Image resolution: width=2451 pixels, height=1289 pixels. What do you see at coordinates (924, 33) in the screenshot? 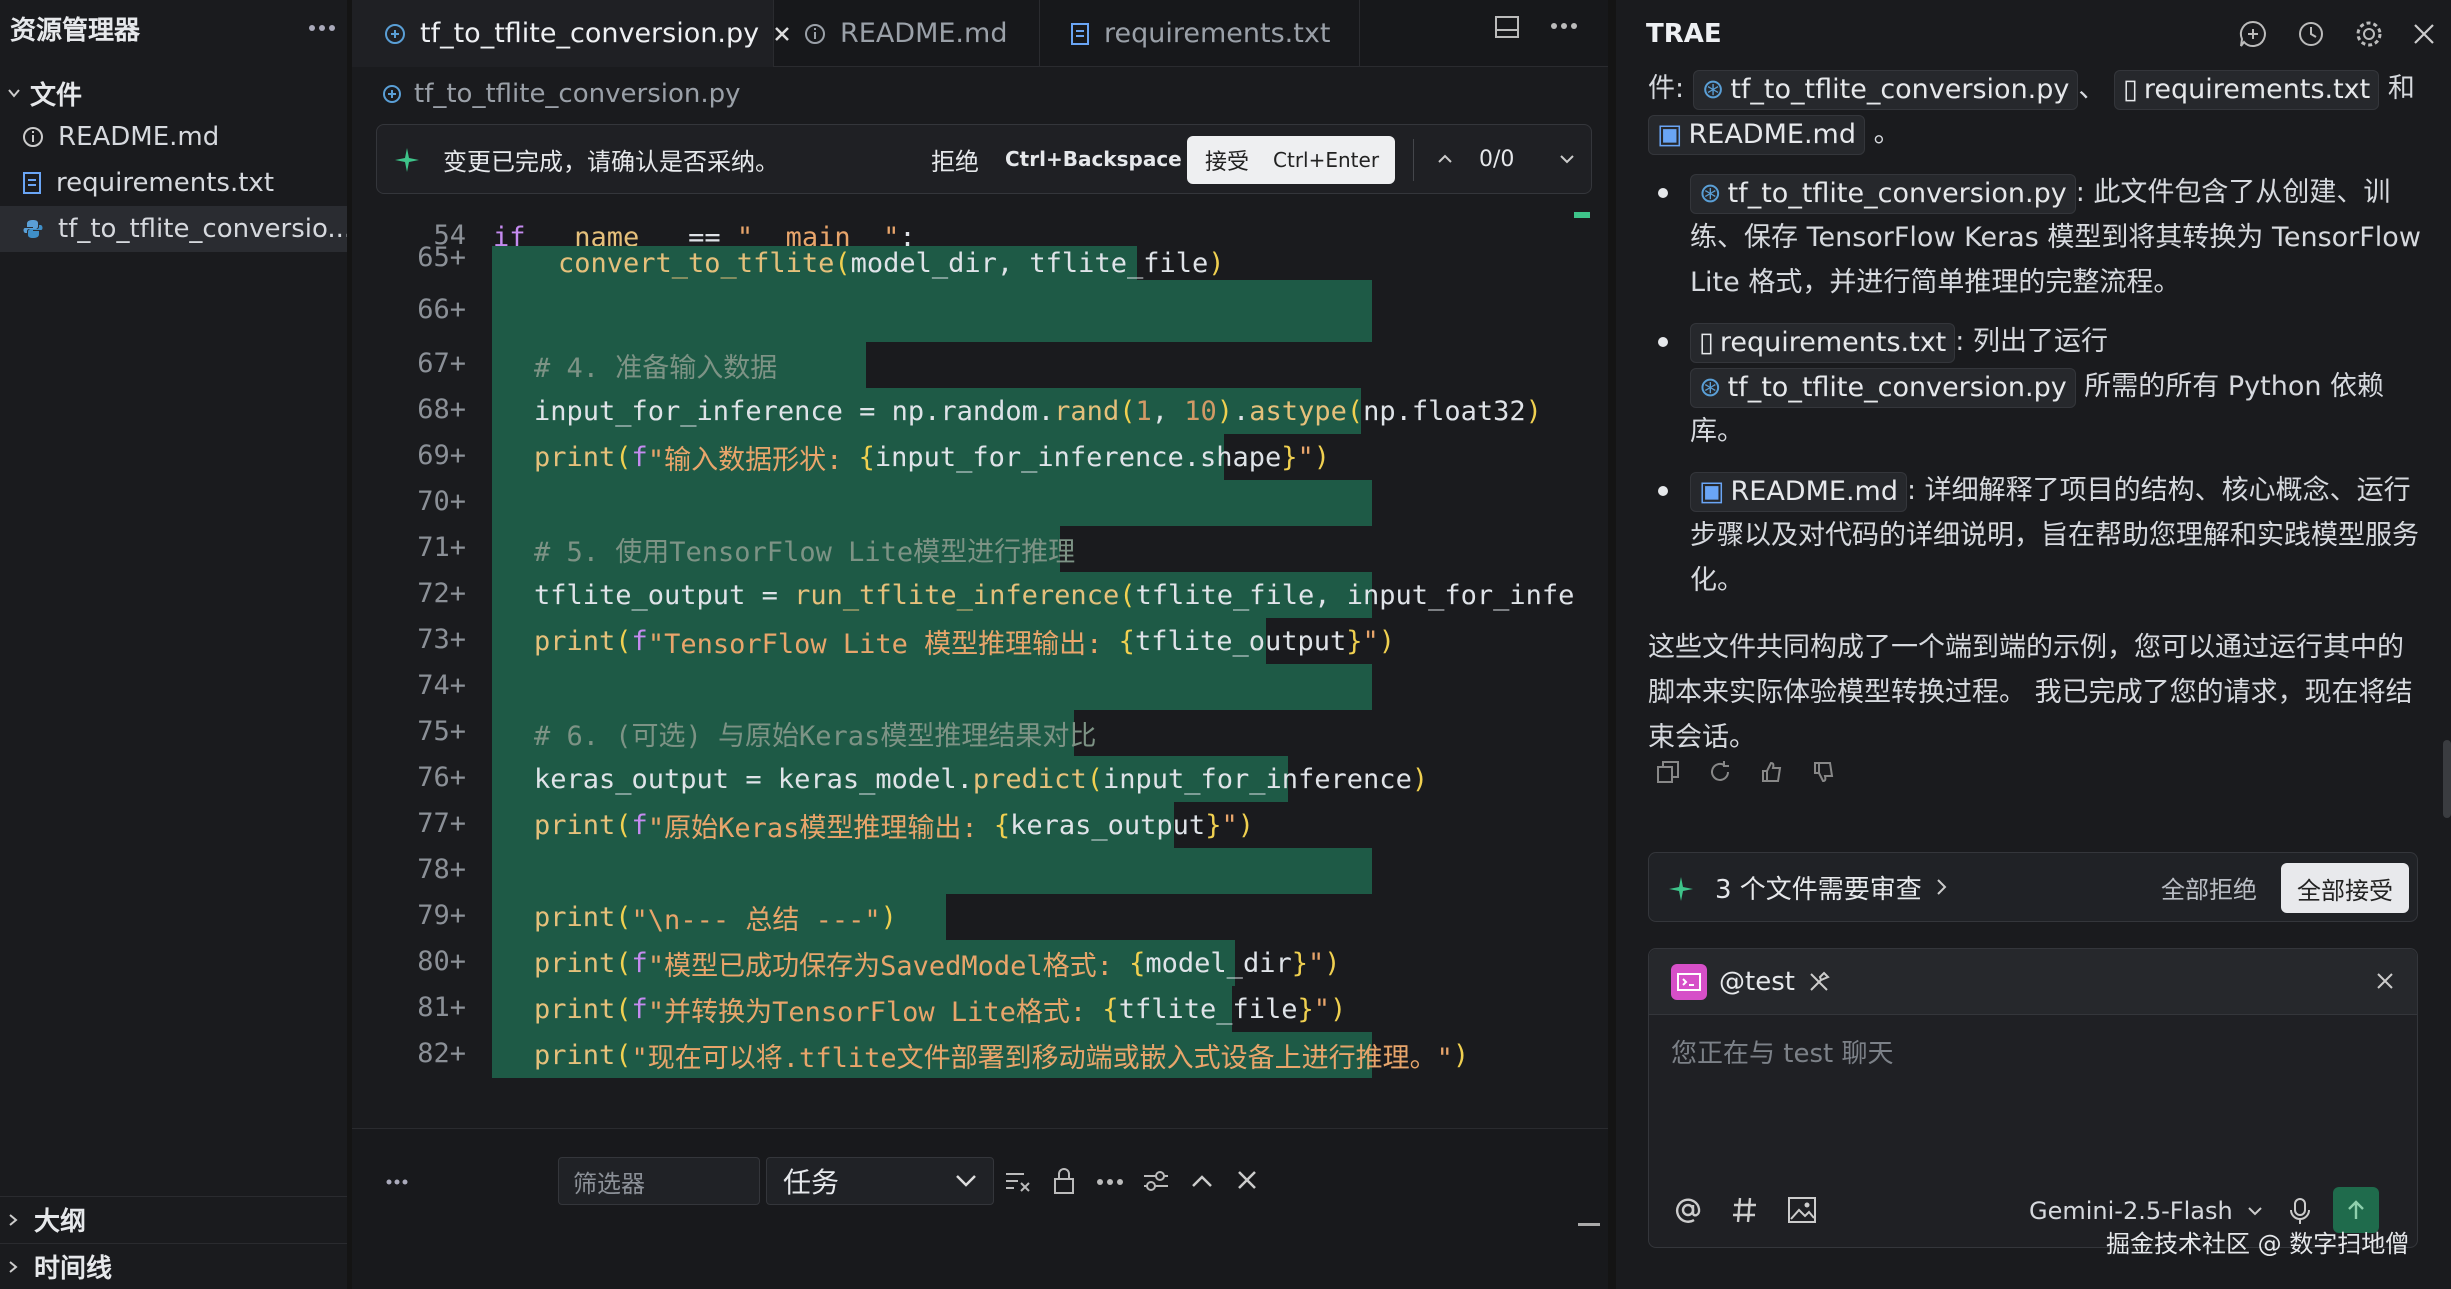
I see `tab-label: README.md` at bounding box center [924, 33].